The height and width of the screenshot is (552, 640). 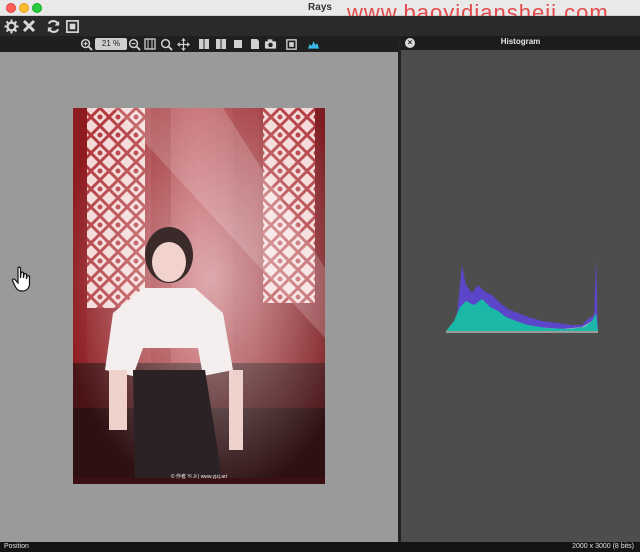 I want to click on histogram-header: × Histogram, so click(x=520, y=43).